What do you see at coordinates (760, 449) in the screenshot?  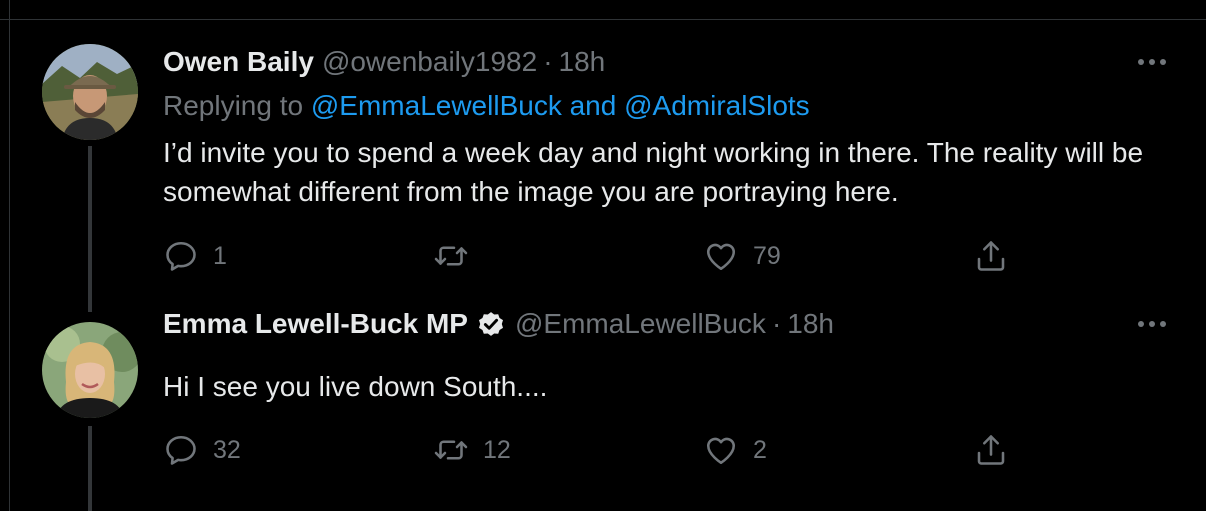 I see `like-count: 2` at bounding box center [760, 449].